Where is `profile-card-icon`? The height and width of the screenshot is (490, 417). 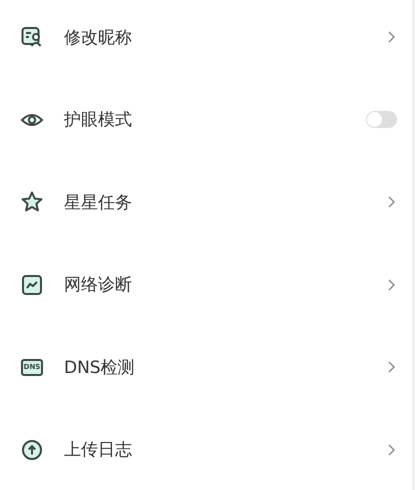 profile-card-icon is located at coordinates (32, 37).